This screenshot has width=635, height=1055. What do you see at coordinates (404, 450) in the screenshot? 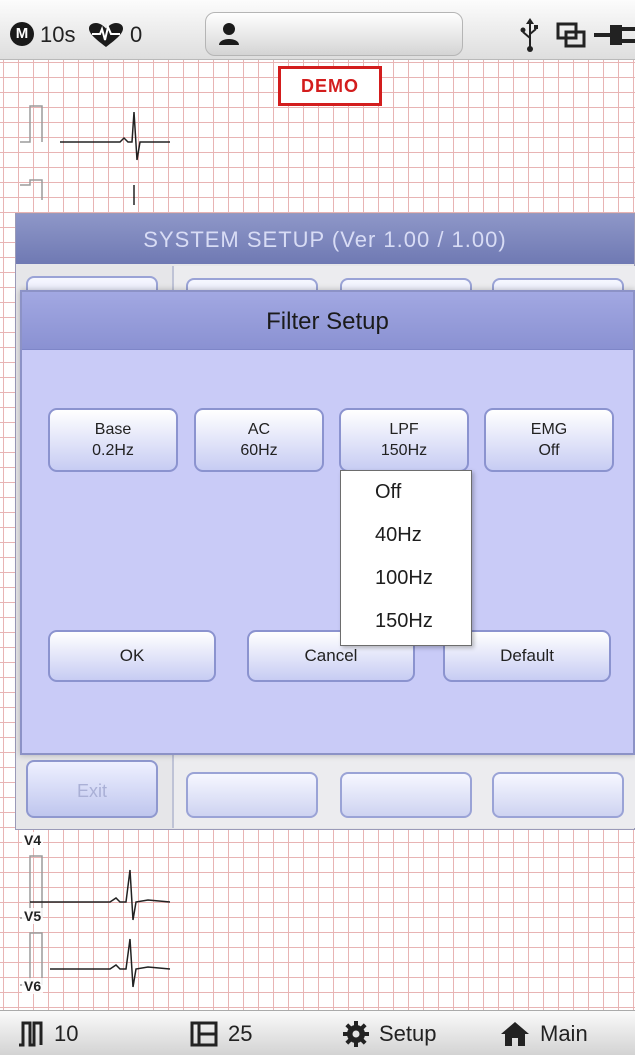
I see `lpf-filter-value: 150Hz` at bounding box center [404, 450].